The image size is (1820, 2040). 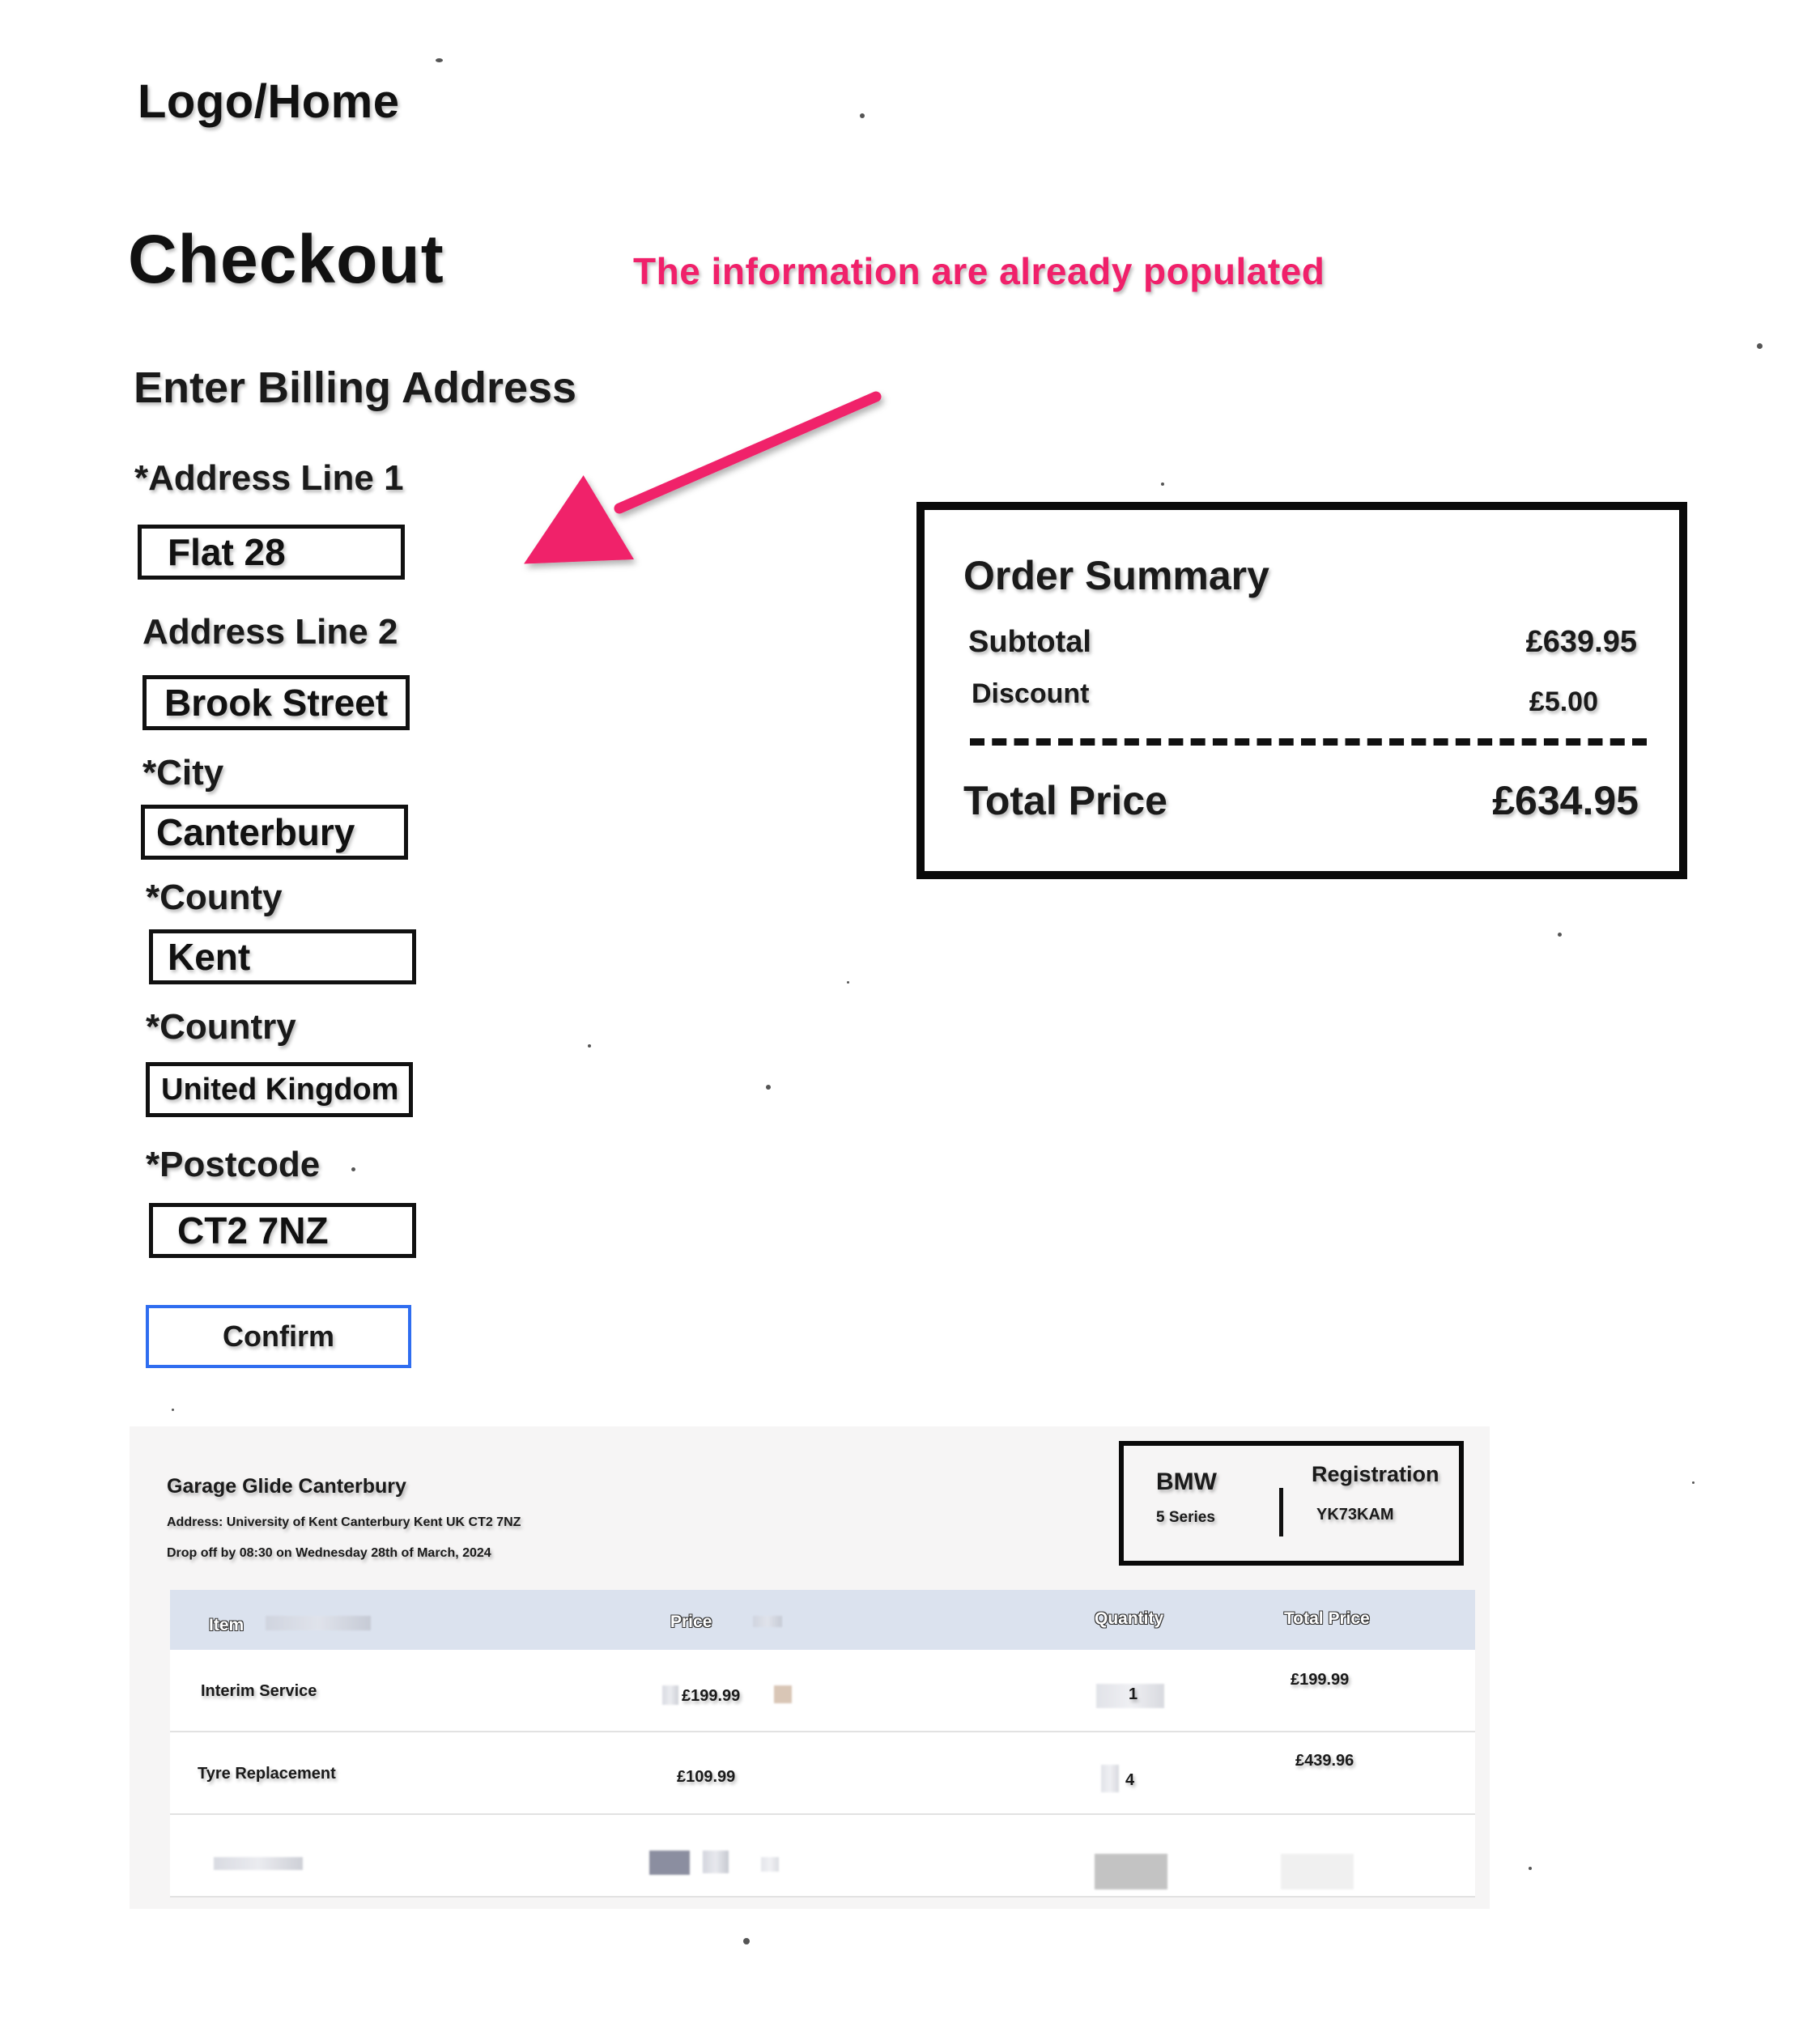 I want to click on county-field, so click(x=282, y=956).